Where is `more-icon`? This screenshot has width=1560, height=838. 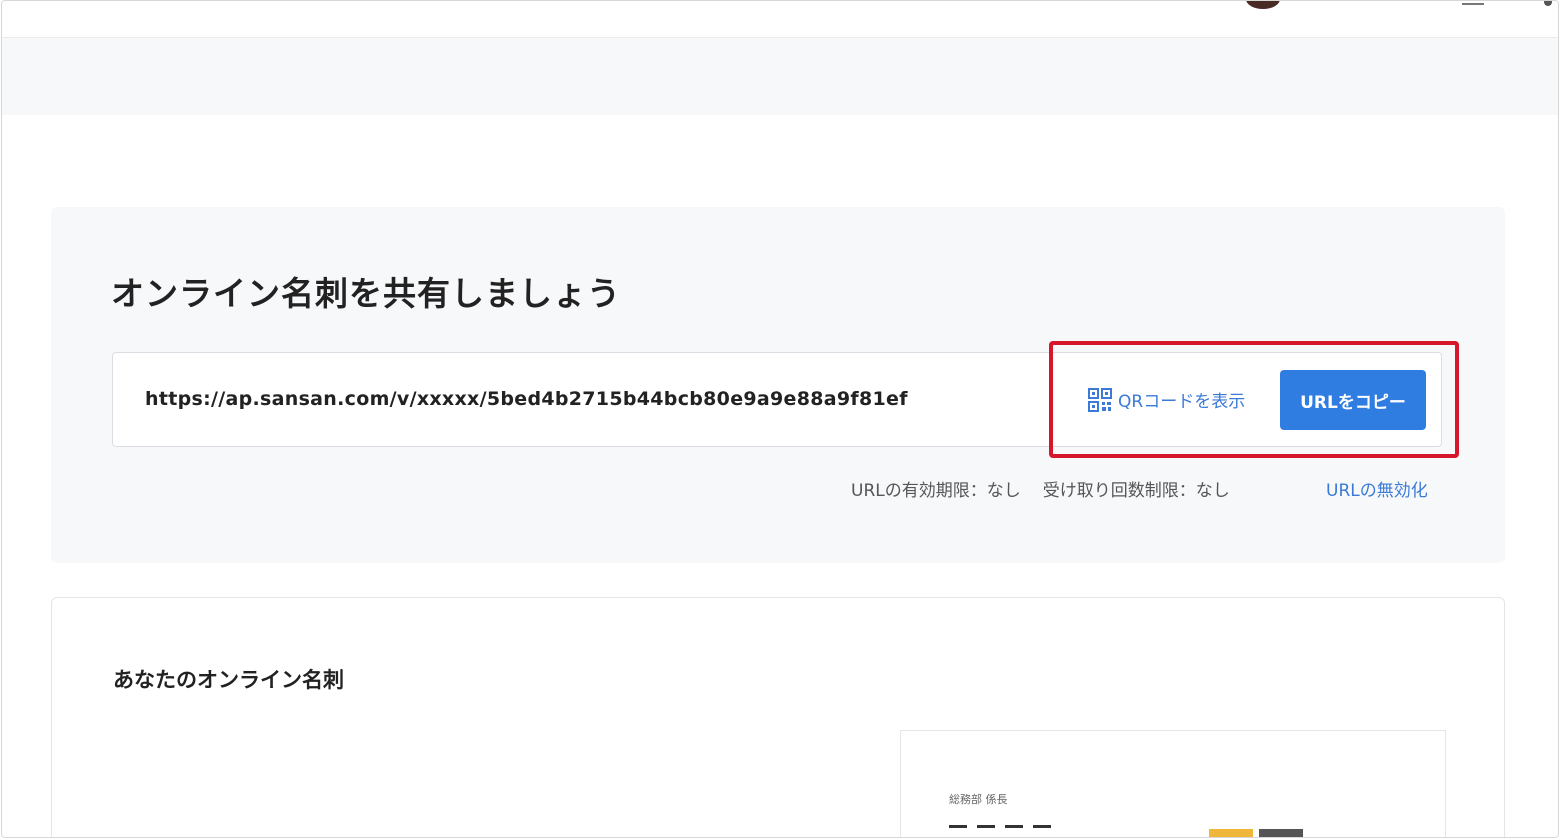 more-icon is located at coordinates (1548, 3).